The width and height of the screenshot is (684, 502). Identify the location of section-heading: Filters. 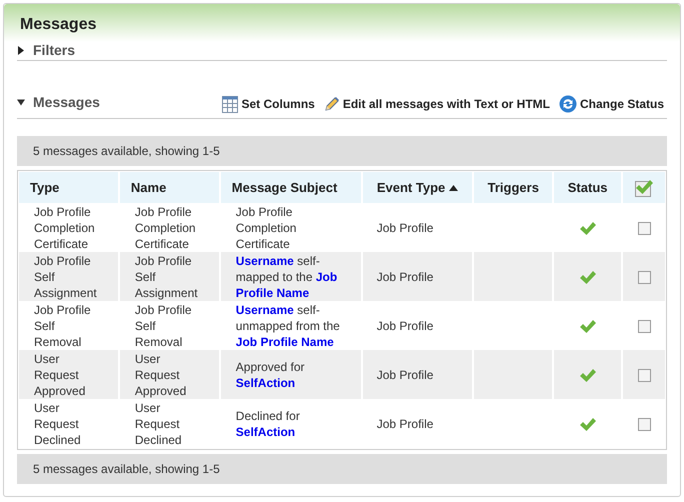
(54, 50).